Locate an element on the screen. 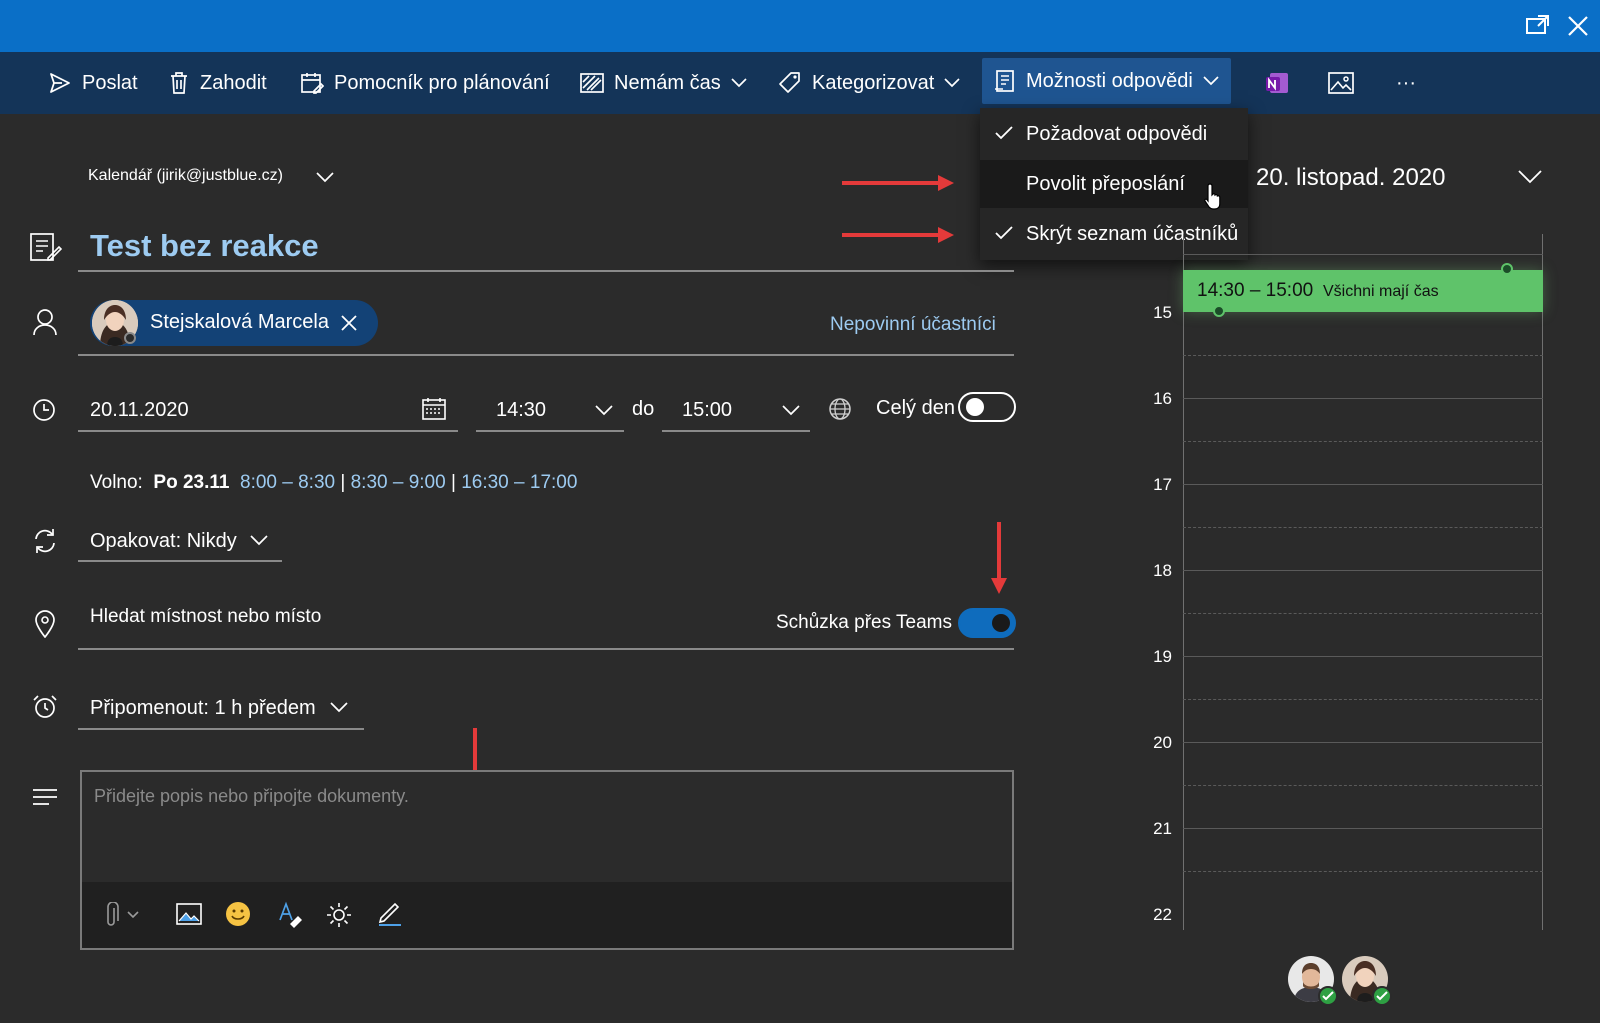 Image resolution: width=1600 pixels, height=1023 pixels. resize-handle-top is located at coordinates (1507, 269).